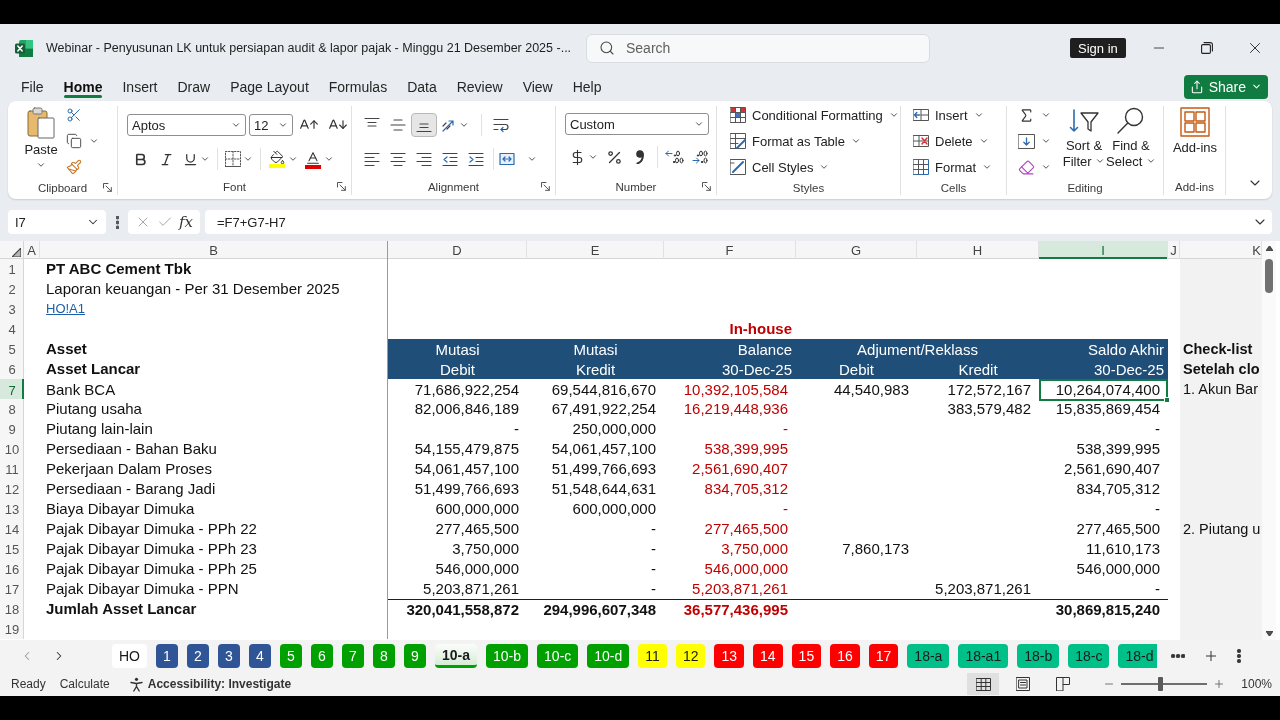 Image resolution: width=1280 pixels, height=720 pixels. What do you see at coordinates (12, 269) in the screenshot?
I see `row-number: 1` at bounding box center [12, 269].